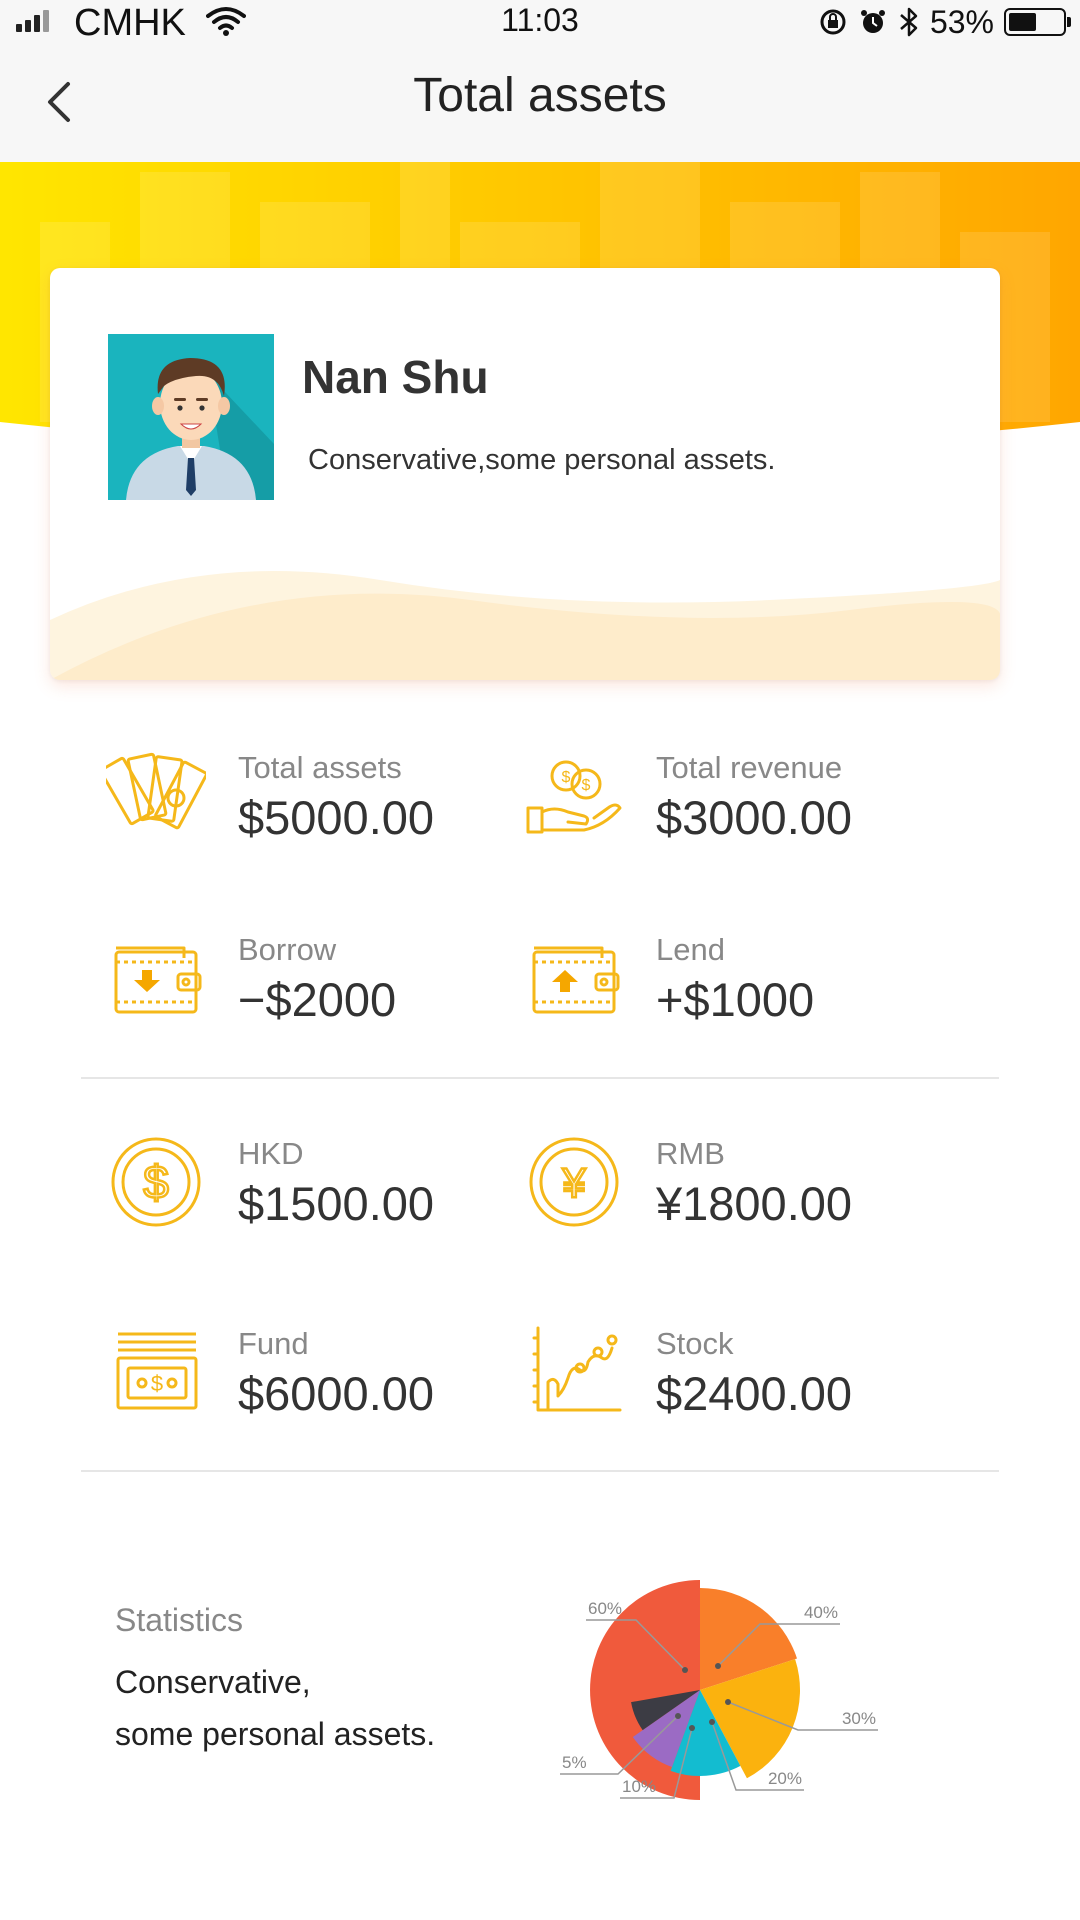  Describe the element at coordinates (525, 625) in the screenshot. I see `card-wave-decoration` at that location.